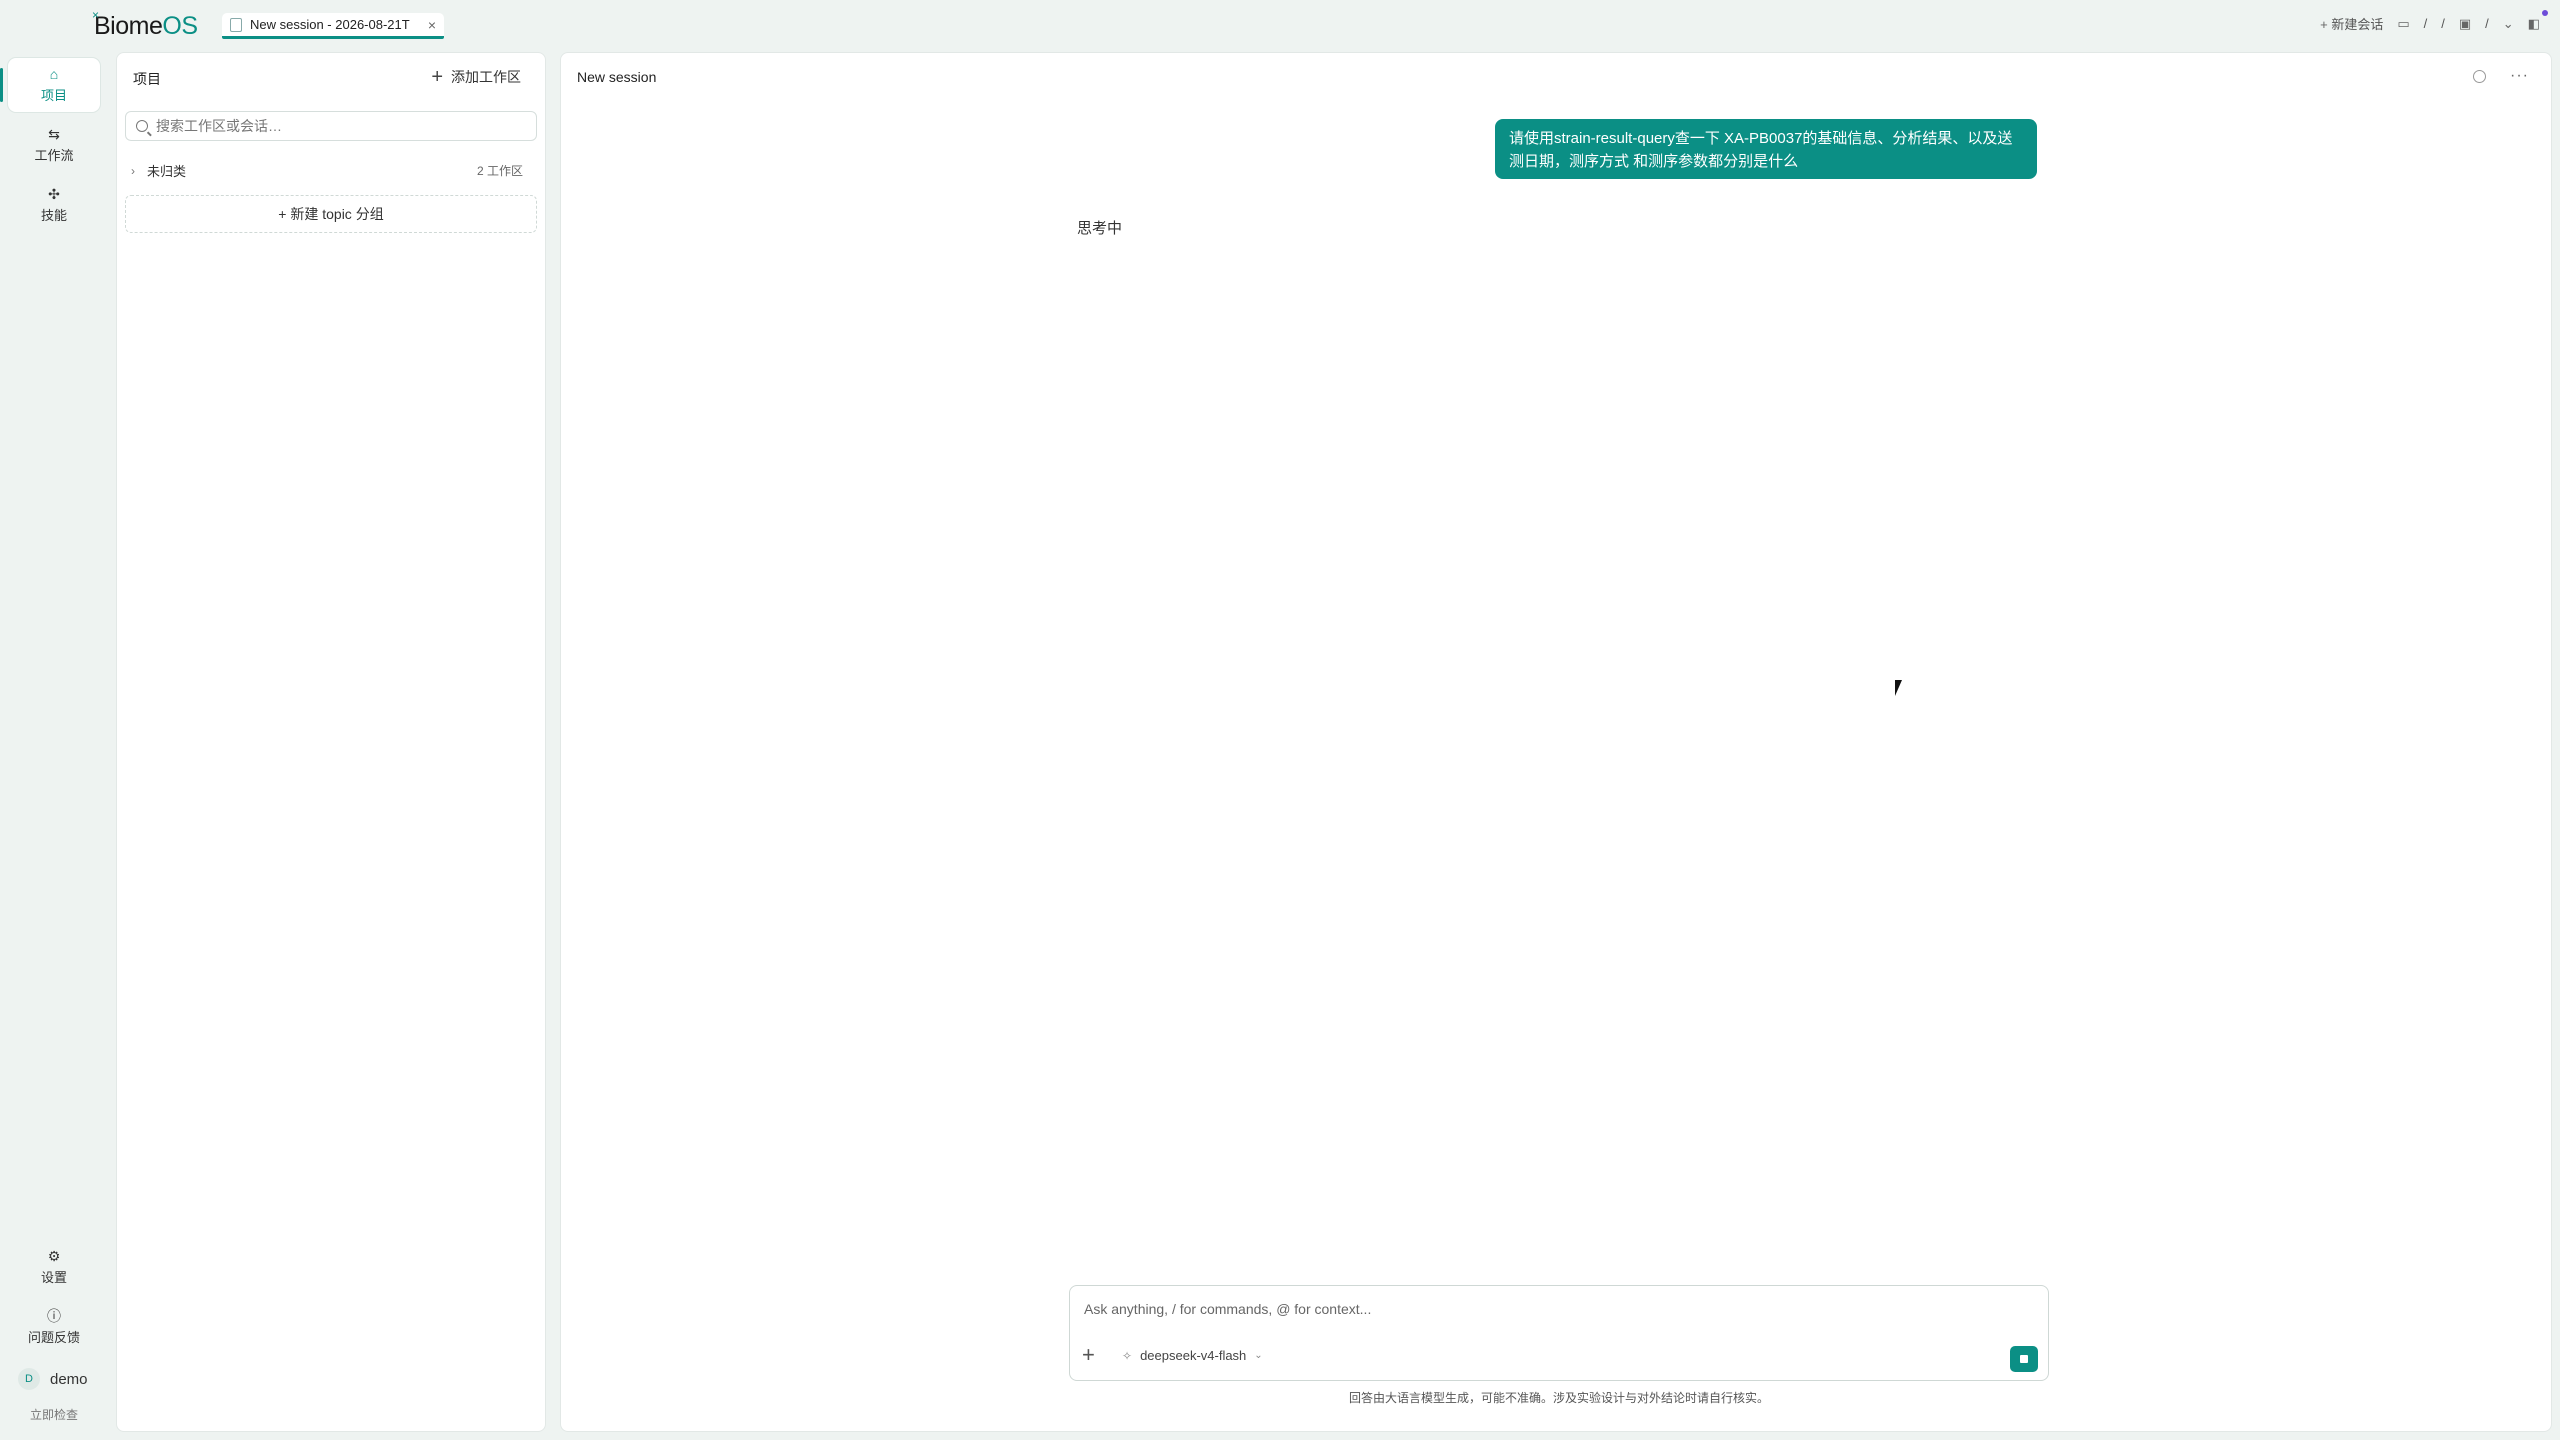 The width and height of the screenshot is (2560, 1440). Describe the element at coordinates (617, 77) in the screenshot. I see `session-title: New session` at that location.